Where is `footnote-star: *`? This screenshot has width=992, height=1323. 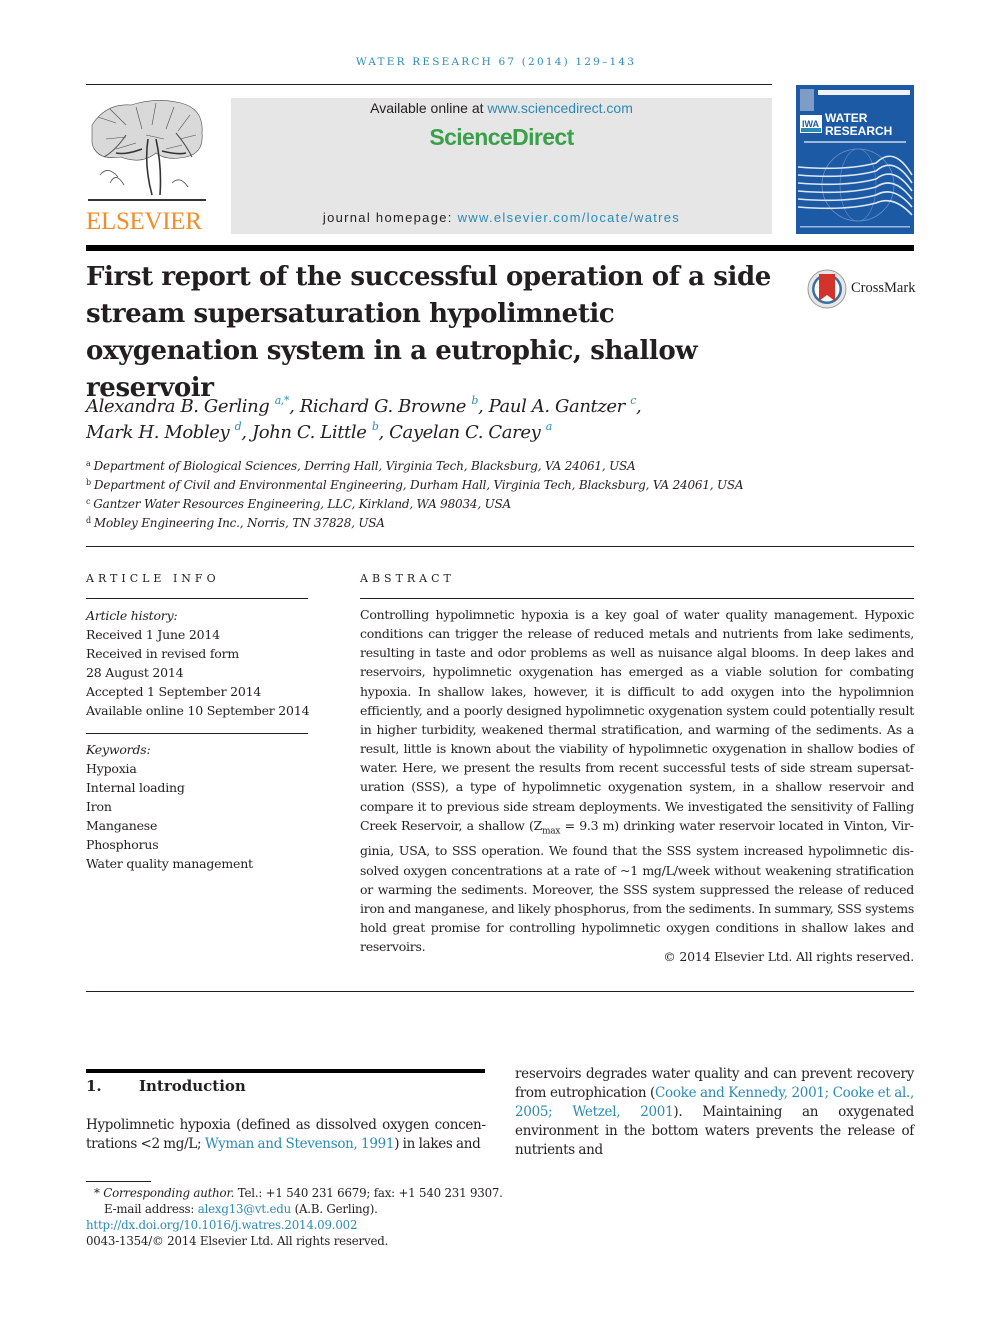 footnote-star: * is located at coordinates (97, 1193).